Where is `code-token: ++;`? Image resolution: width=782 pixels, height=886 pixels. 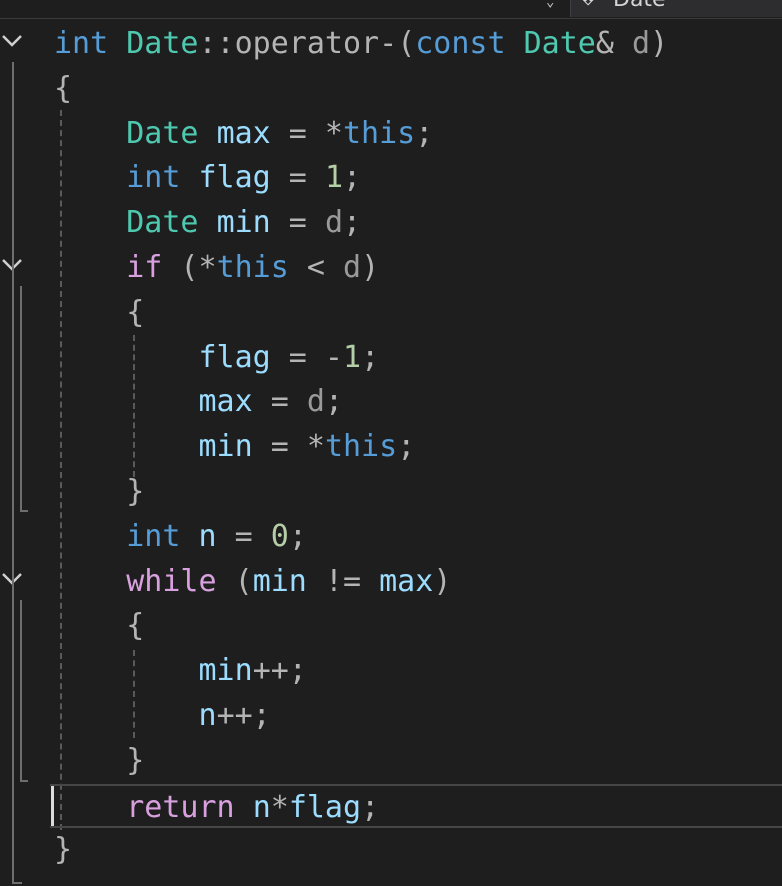
code-token: ++; is located at coordinates (279, 671).